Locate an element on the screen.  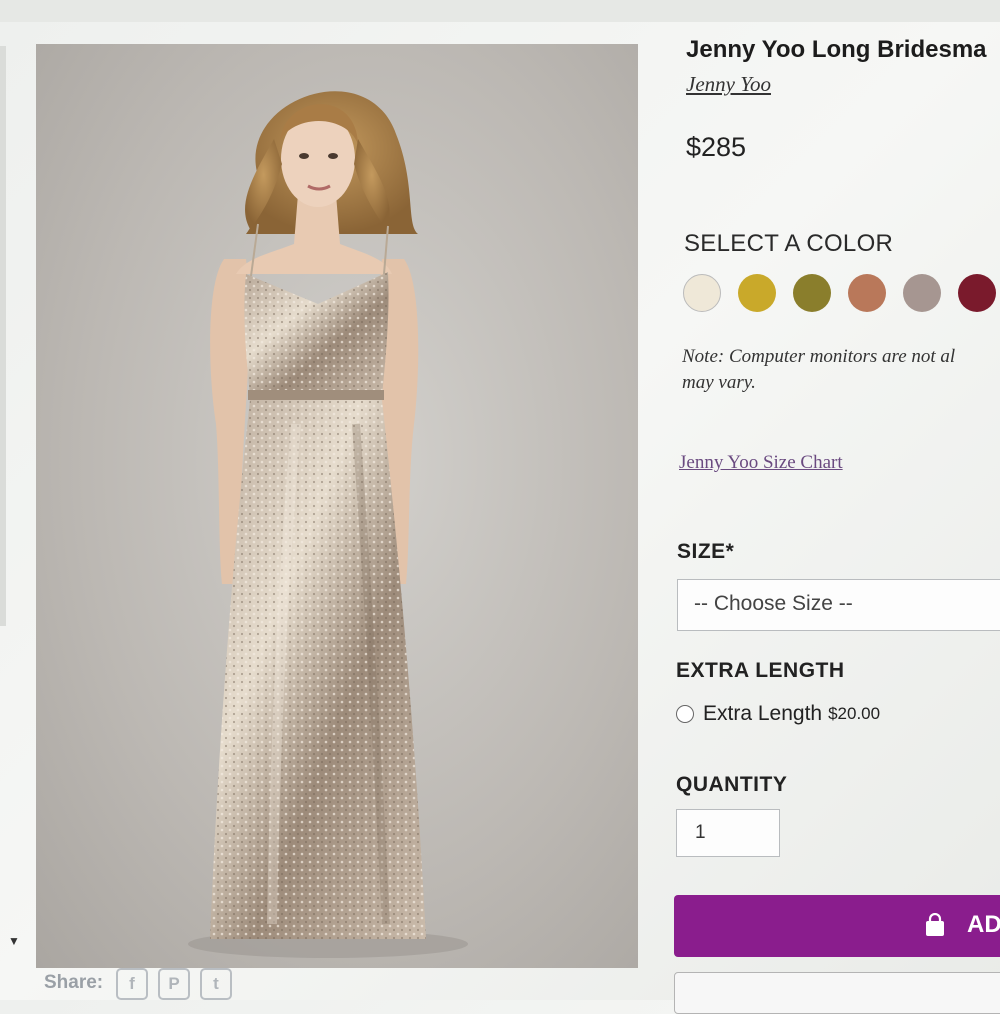
note-line-2: may vary. is located at coordinates (719, 382).